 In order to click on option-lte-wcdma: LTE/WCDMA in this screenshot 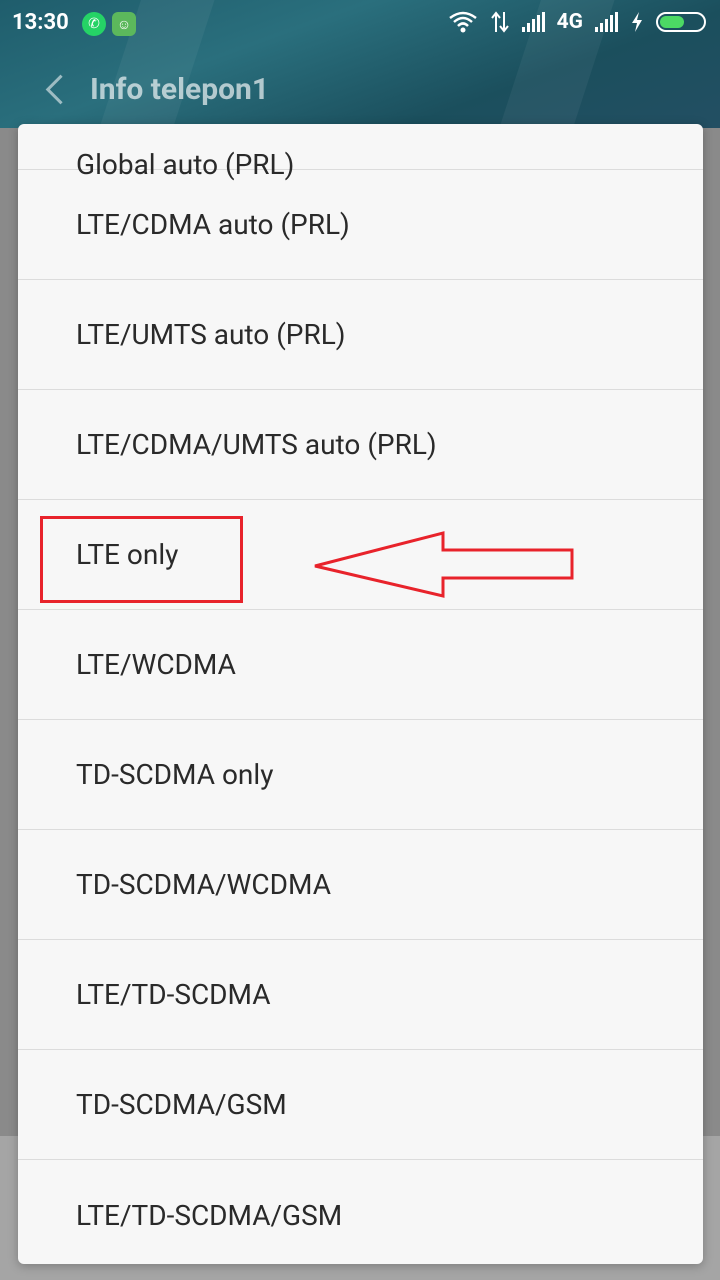, I will do `click(360, 665)`.